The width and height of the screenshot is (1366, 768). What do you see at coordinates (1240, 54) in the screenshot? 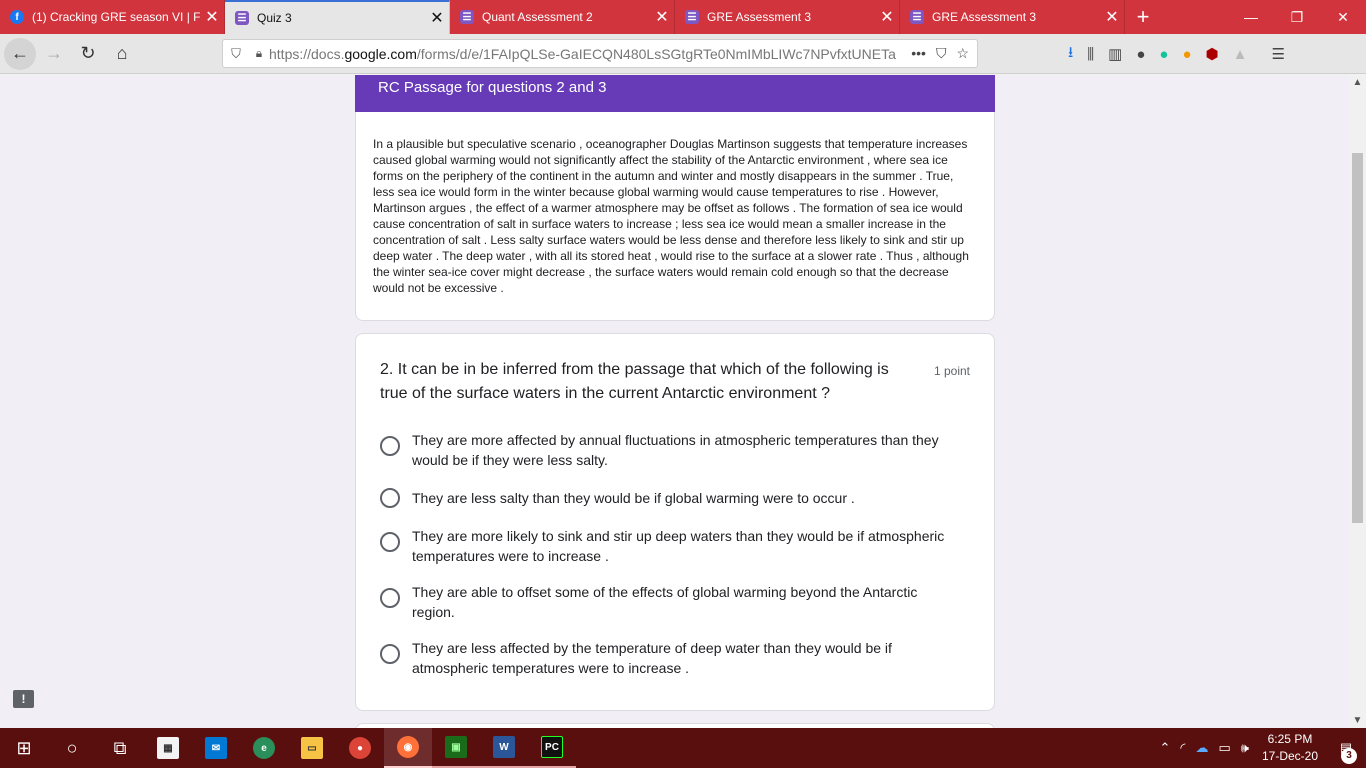
I see `extension-arrow-icon: ▲` at bounding box center [1240, 54].